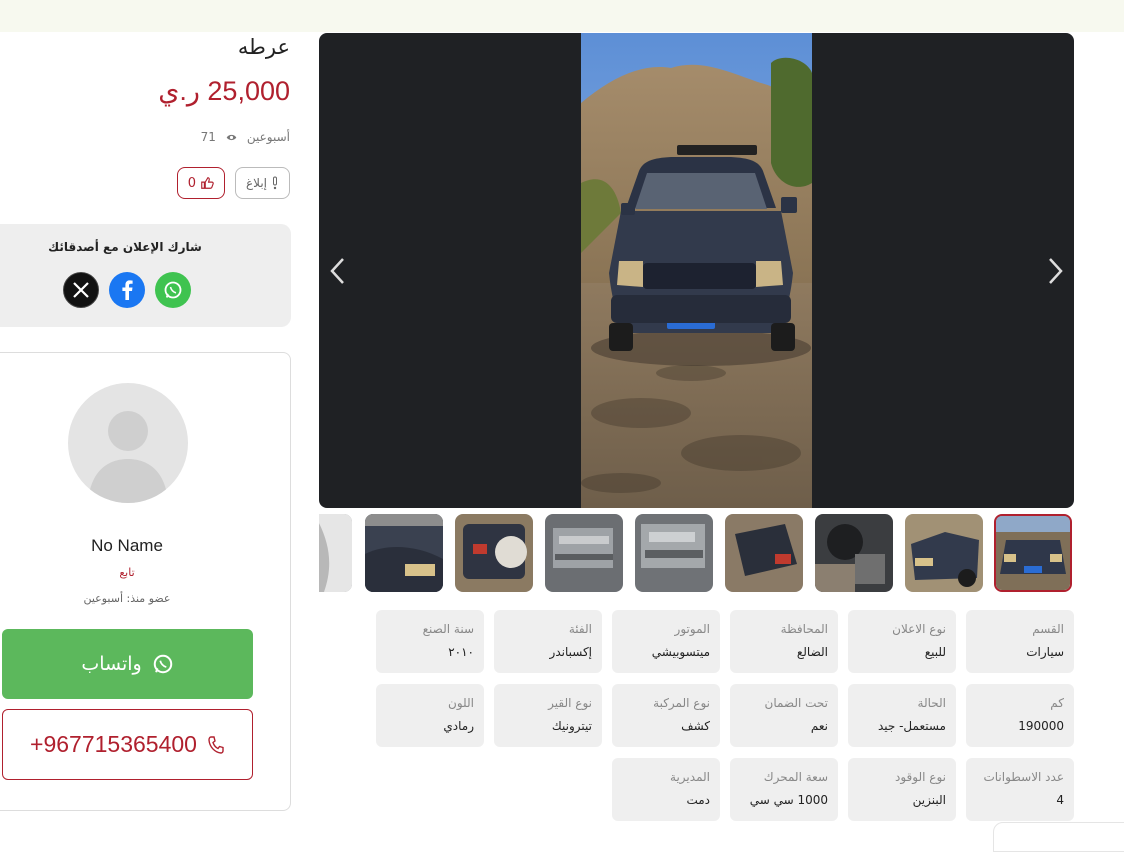  What do you see at coordinates (681, 703) in the screenshot?
I see `spec-label: نوع المركبة` at bounding box center [681, 703].